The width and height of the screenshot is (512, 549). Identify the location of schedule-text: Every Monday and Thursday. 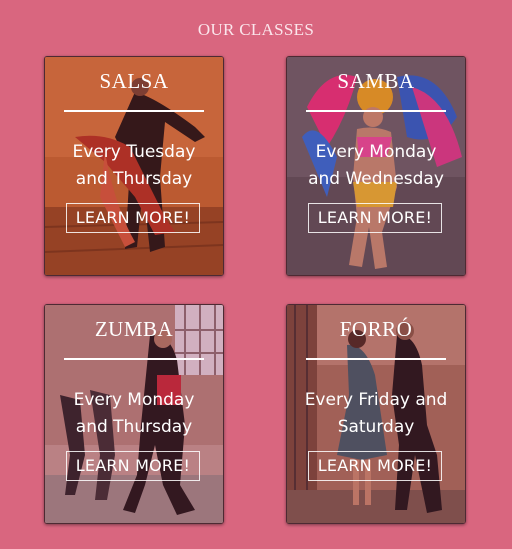
(134, 414).